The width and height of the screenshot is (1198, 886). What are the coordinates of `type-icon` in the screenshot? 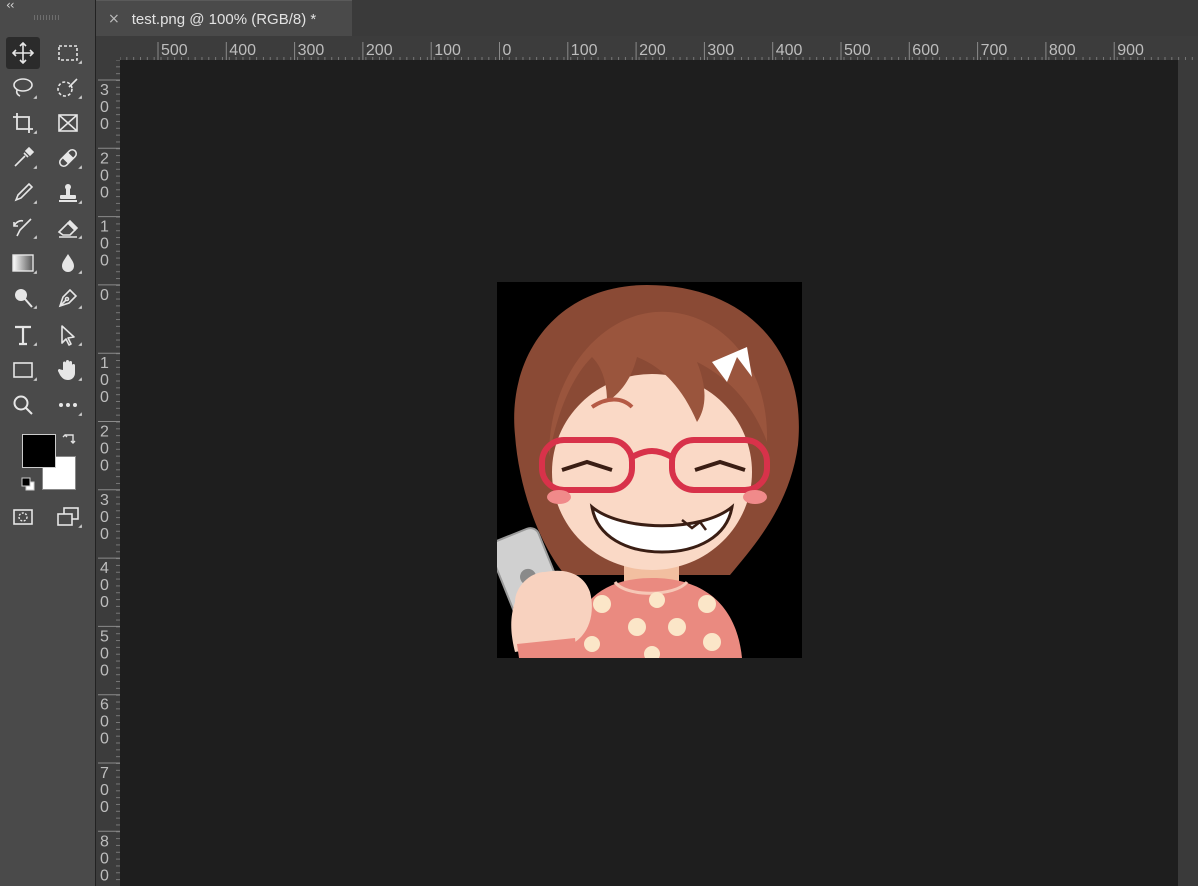 It's located at (23, 335).